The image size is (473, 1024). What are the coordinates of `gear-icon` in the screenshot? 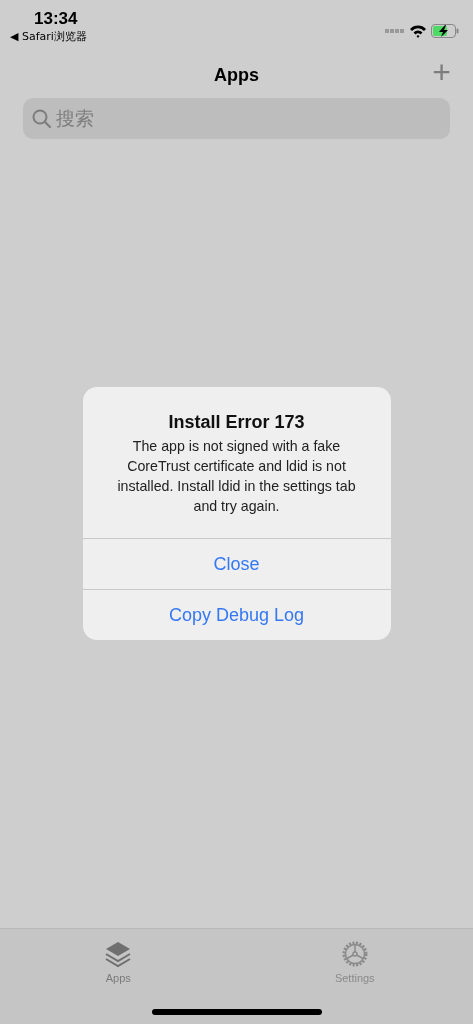 It's located at (354, 954).